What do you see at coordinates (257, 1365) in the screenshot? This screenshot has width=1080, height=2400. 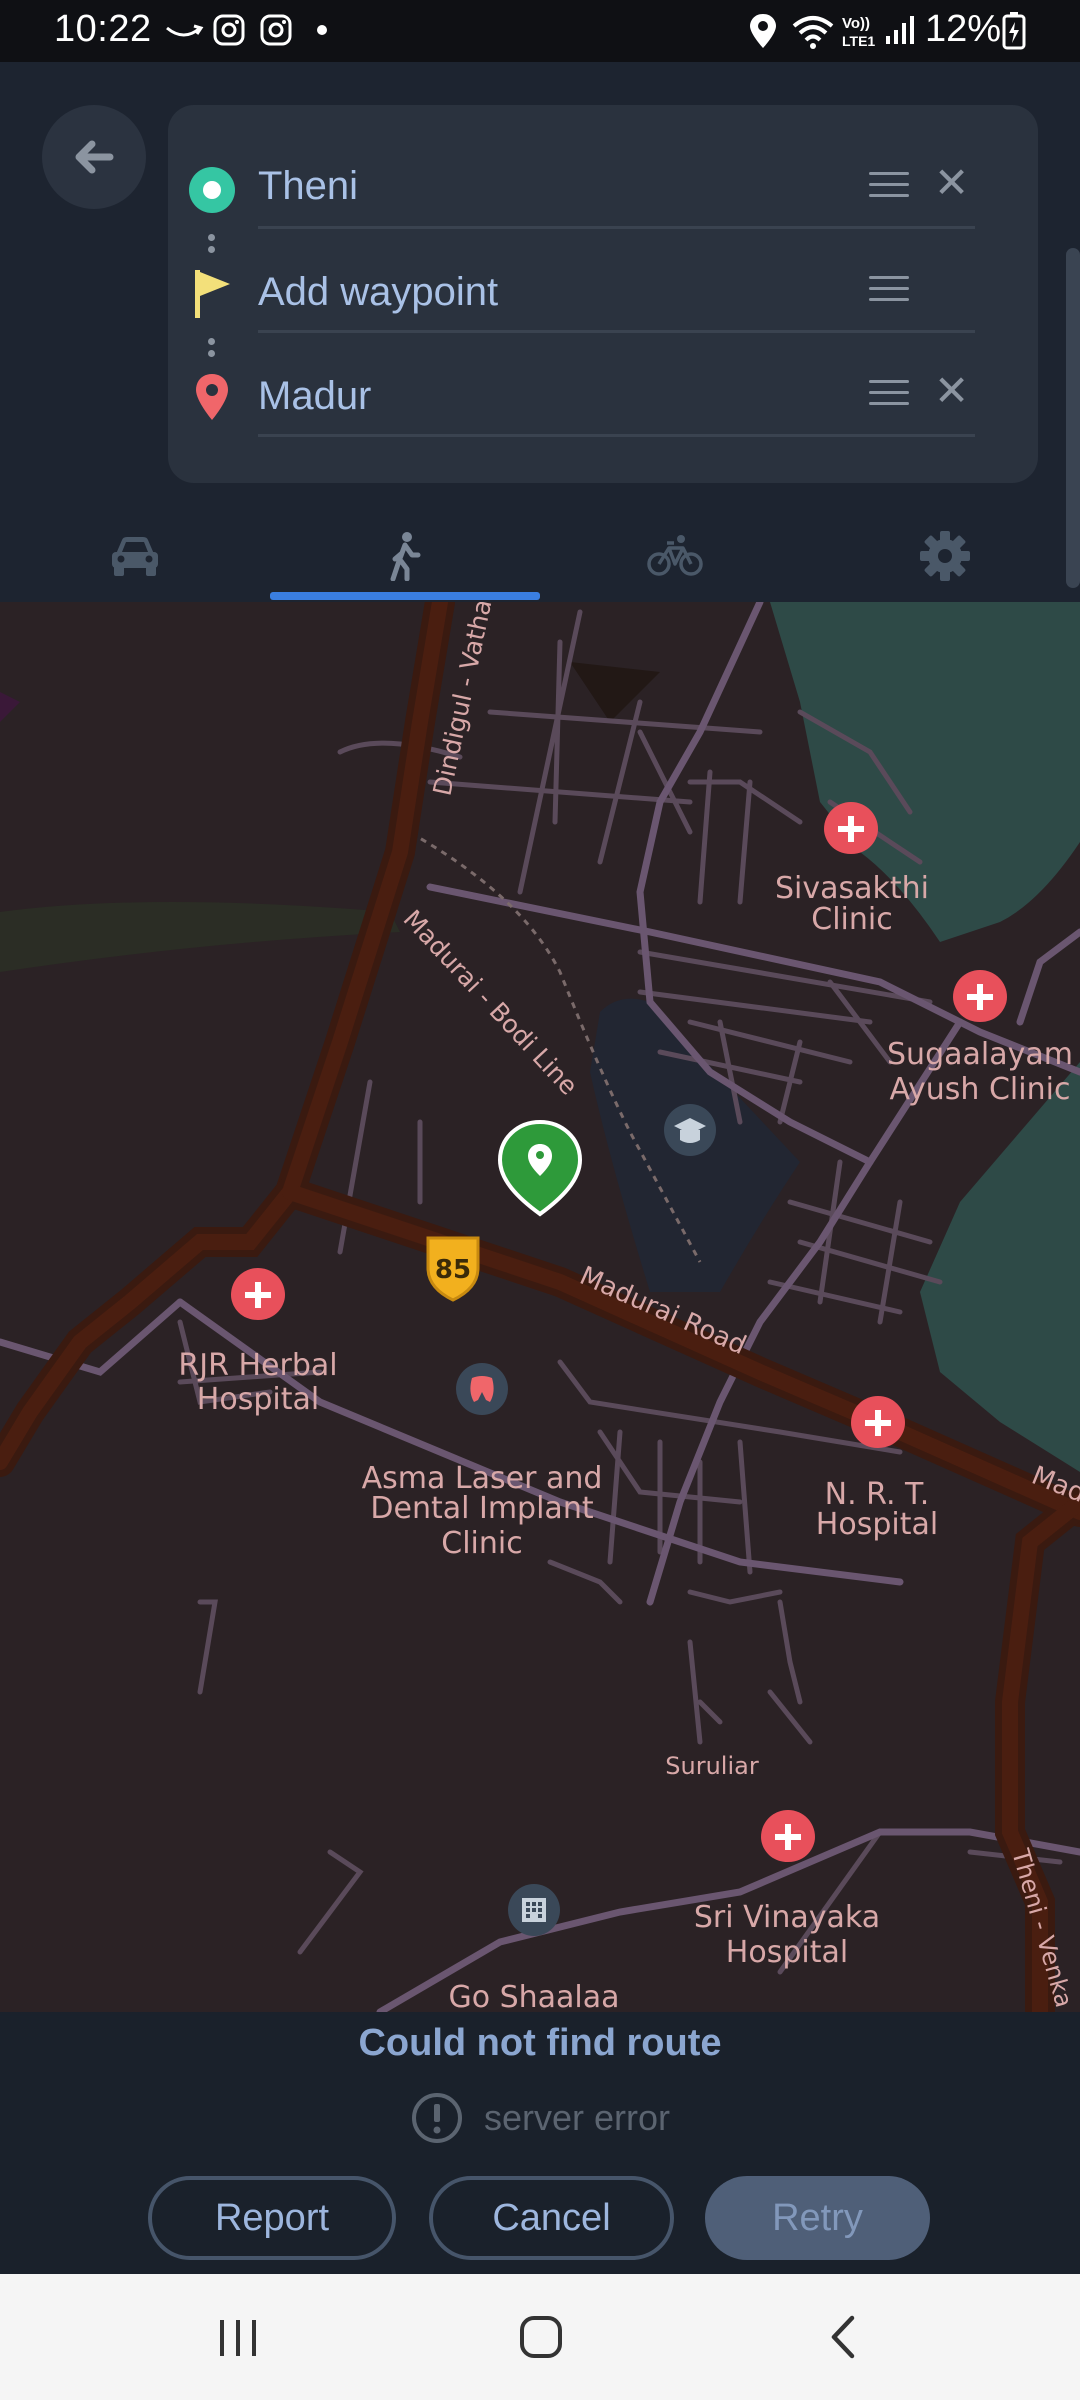 I see `place-label: RJR Herbal` at bounding box center [257, 1365].